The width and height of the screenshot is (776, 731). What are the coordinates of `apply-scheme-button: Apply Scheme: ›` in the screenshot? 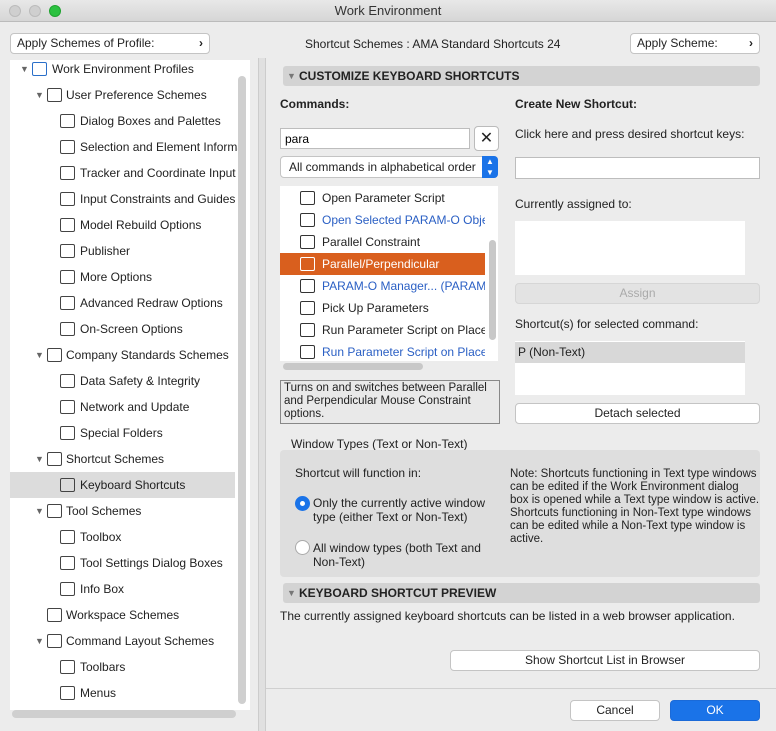 It's located at (695, 43).